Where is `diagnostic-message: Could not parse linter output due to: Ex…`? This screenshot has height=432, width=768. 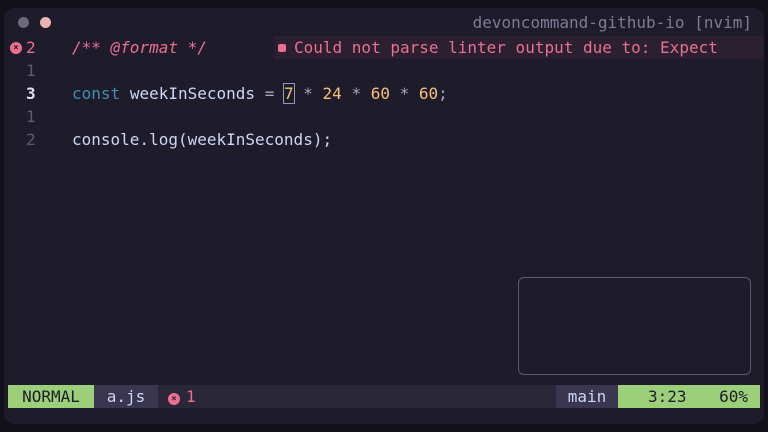 diagnostic-message: Could not parse linter output due to: Ex… is located at coordinates (519, 47).